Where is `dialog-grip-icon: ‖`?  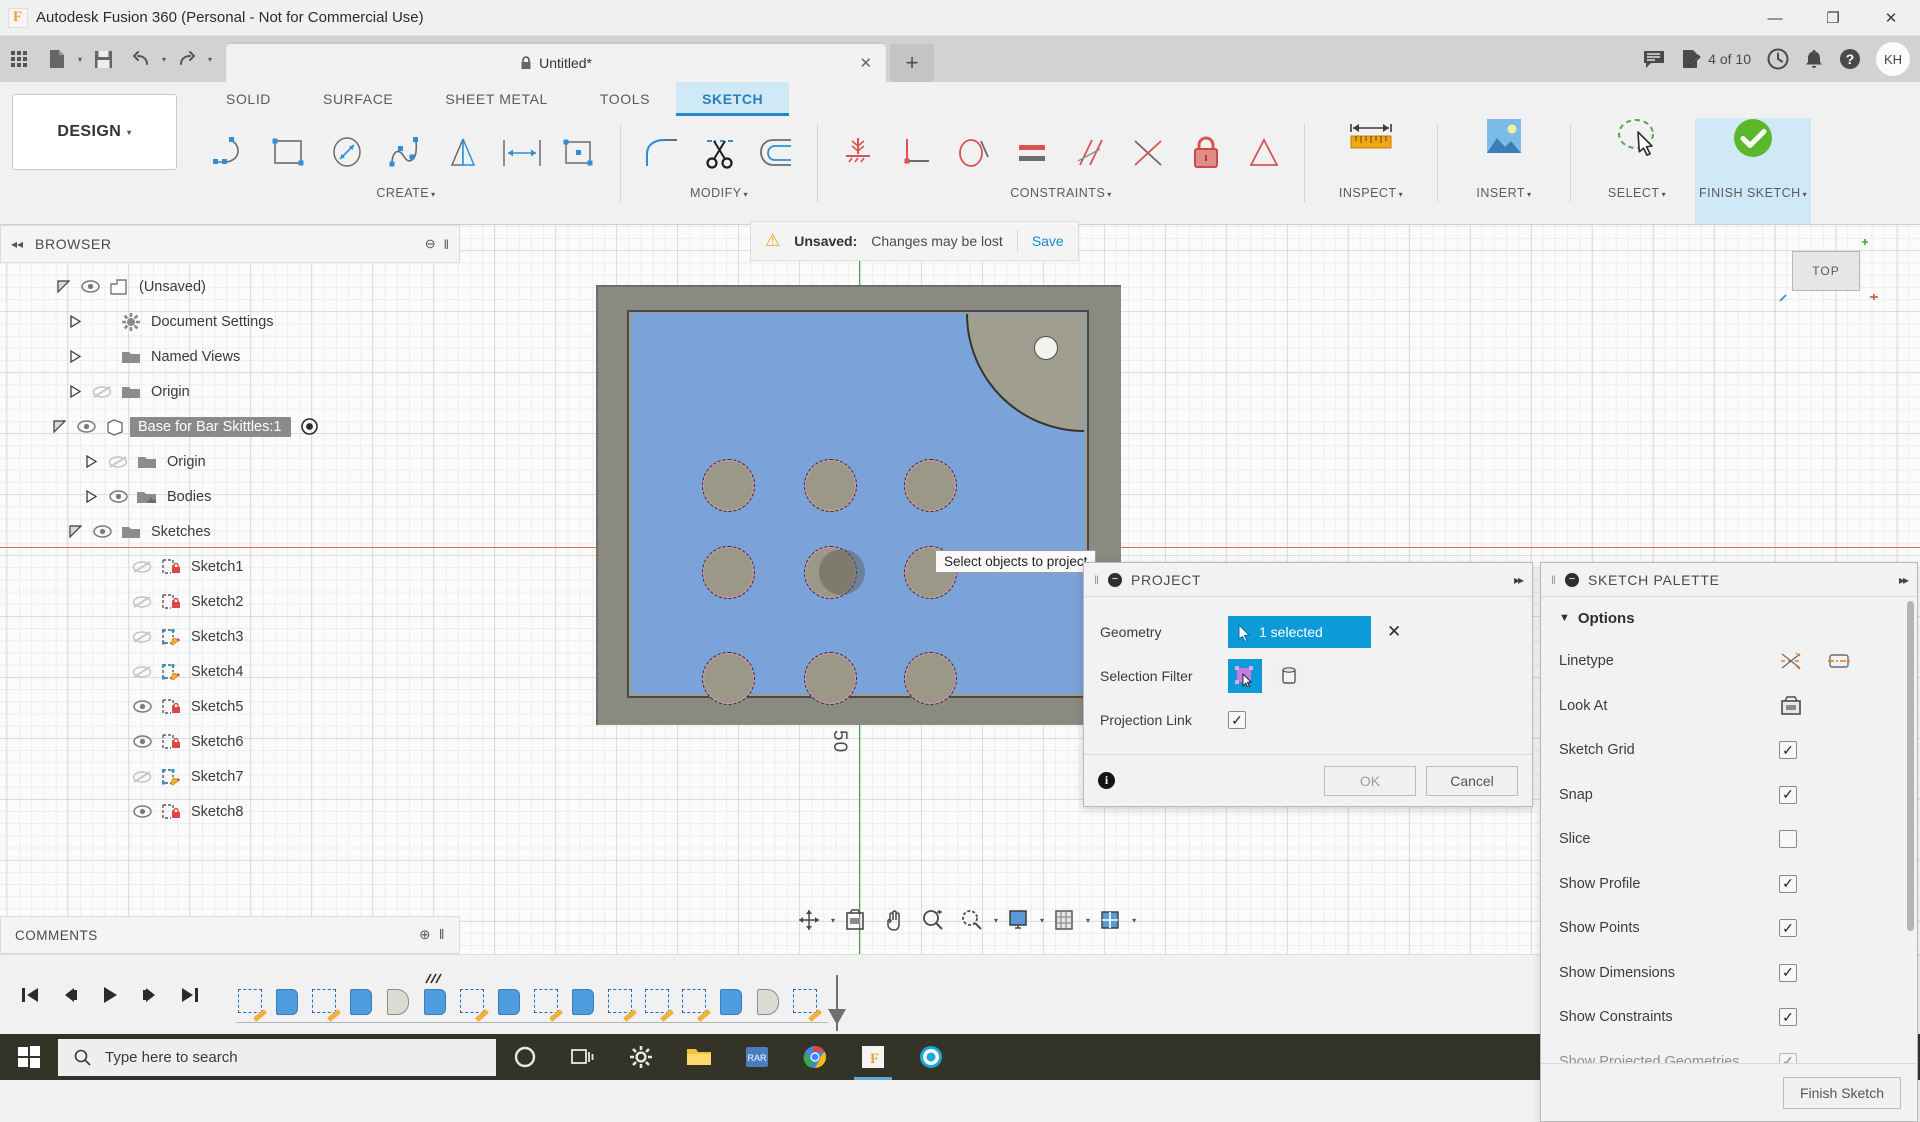
dialog-grip-icon: ‖ is located at coordinates (1096, 580).